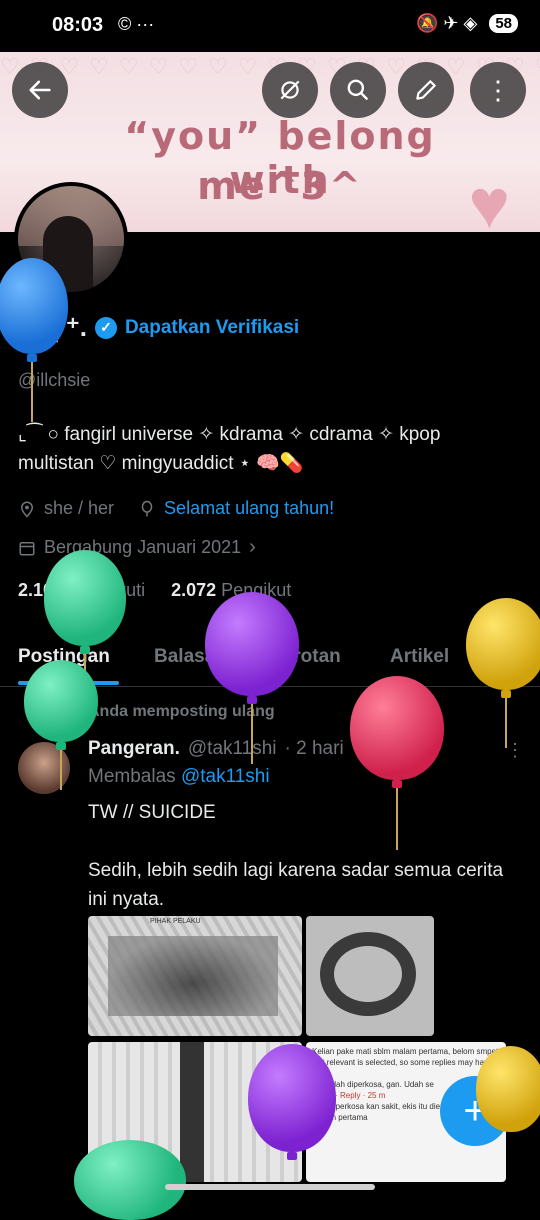 Image resolution: width=540 pixels, height=1220 pixels. What do you see at coordinates (503, 23) in the screenshot?
I see `battery-icon: 58` at bounding box center [503, 23].